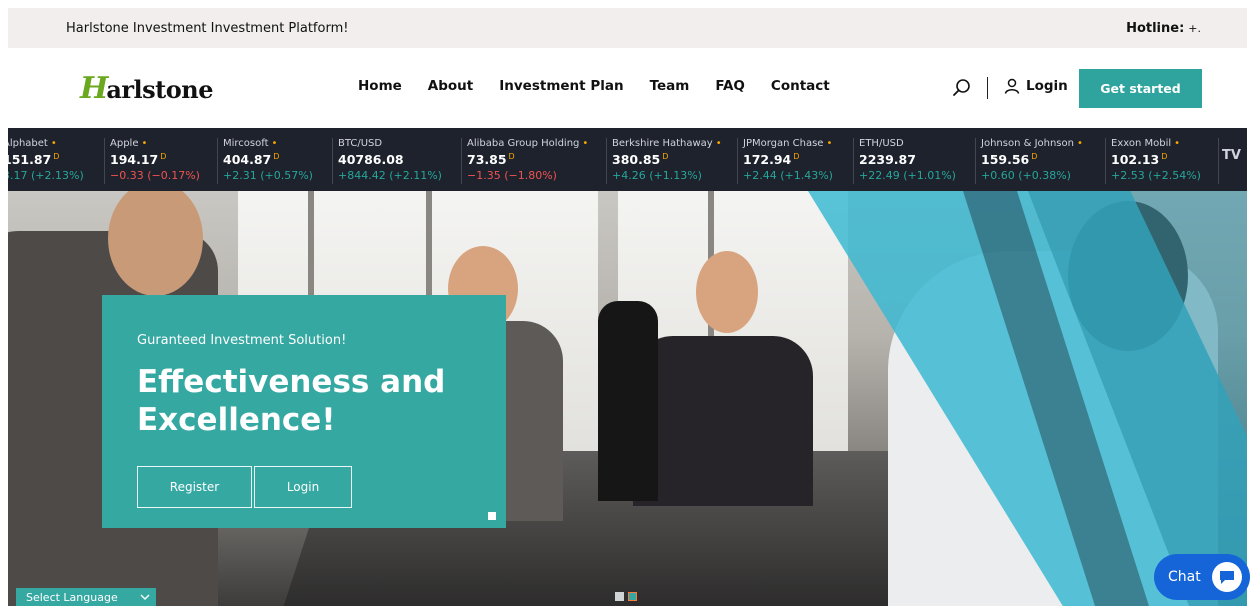  I want to click on tradingview-logo-icon: TV, so click(1234, 158).